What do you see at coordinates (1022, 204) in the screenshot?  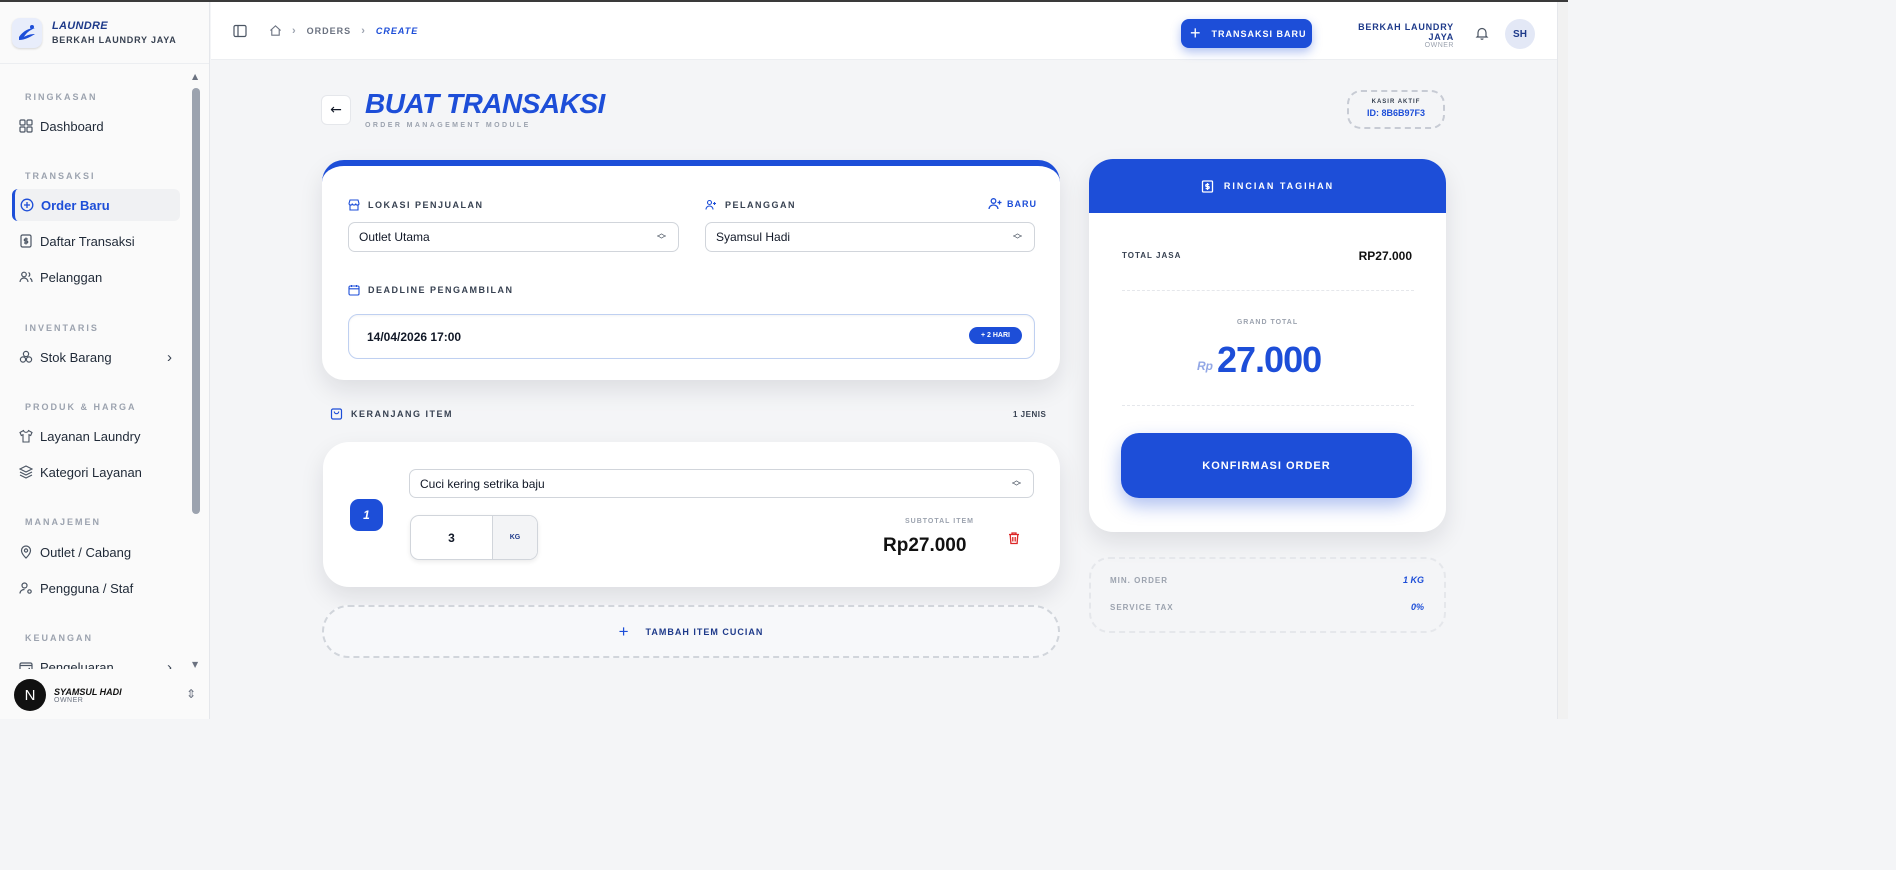 I see `new-customer-label: BARU` at bounding box center [1022, 204].